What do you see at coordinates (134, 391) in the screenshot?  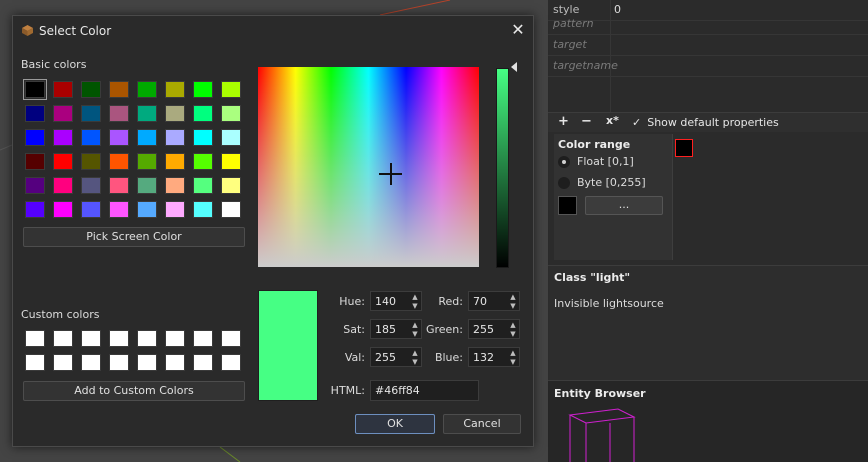 I see `add-to-custom-colors-button: Add to Custom Colors` at bounding box center [134, 391].